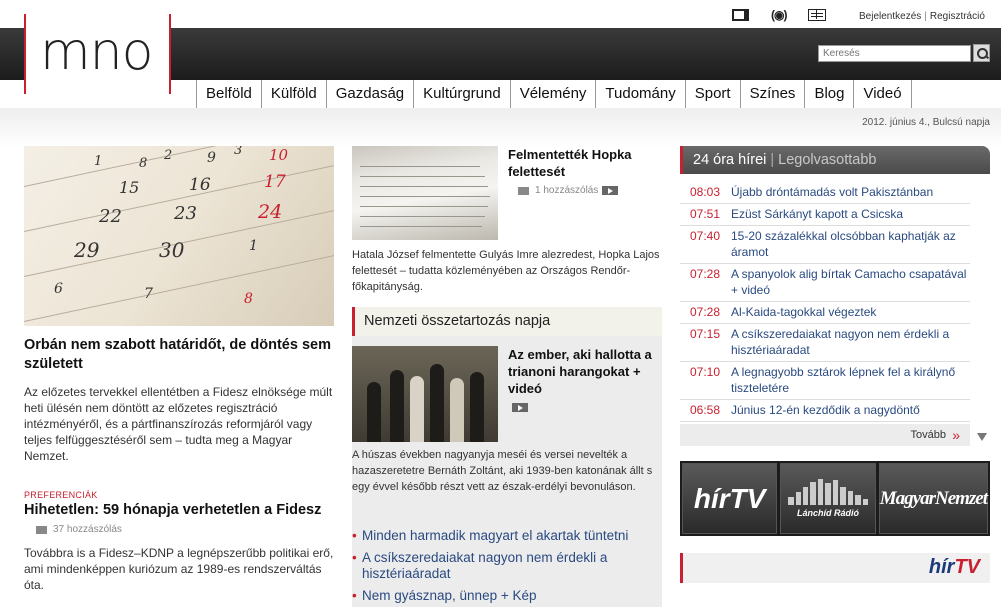 This screenshot has height=610, width=1001. Describe the element at coordinates (957, 16) in the screenshot. I see `register-link: Regisztráció` at that location.